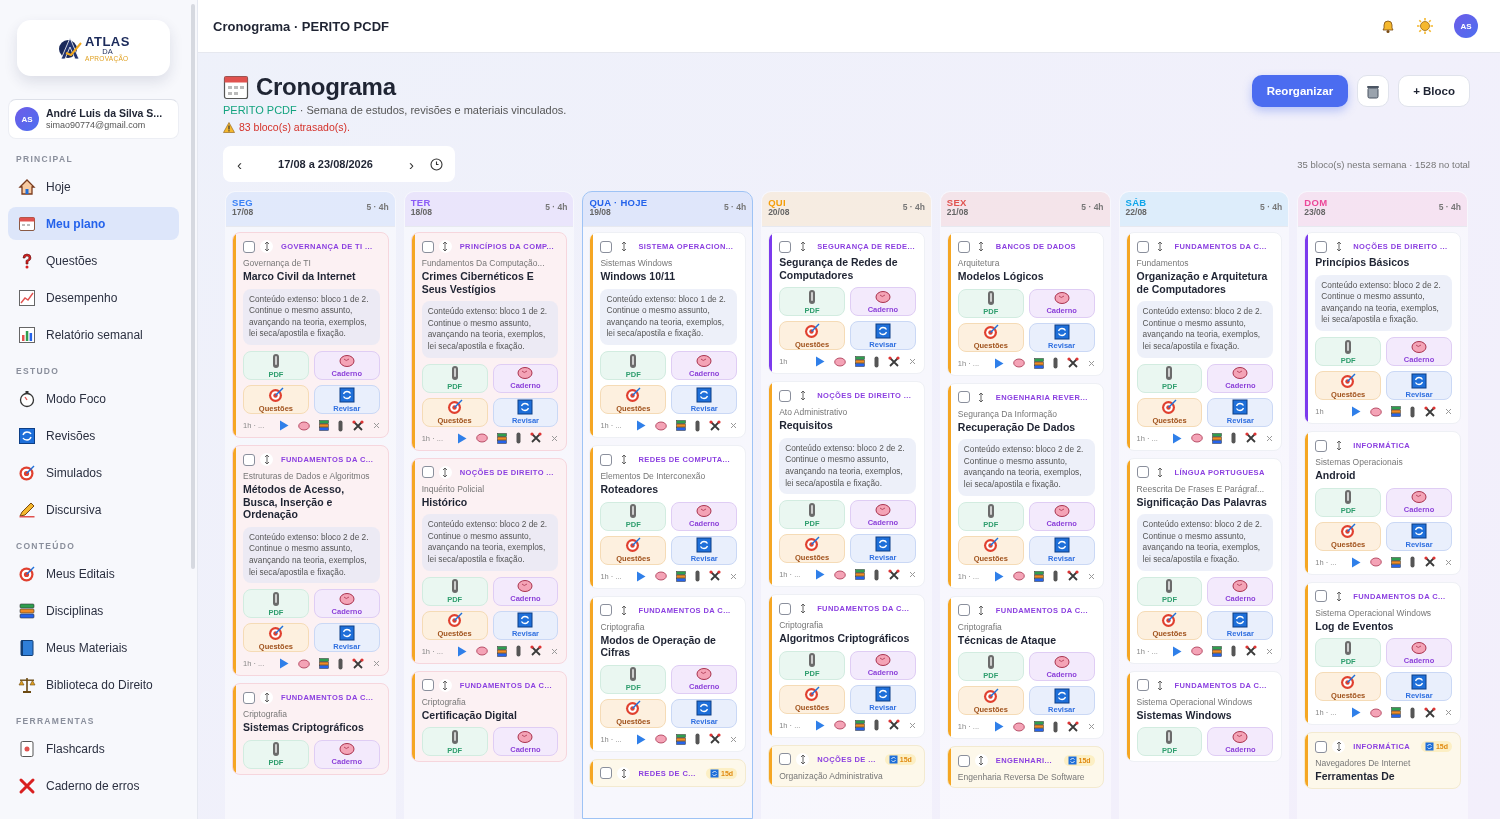  Describe the element at coordinates (93, 260) in the screenshot. I see `nav-item: Questões` at that location.